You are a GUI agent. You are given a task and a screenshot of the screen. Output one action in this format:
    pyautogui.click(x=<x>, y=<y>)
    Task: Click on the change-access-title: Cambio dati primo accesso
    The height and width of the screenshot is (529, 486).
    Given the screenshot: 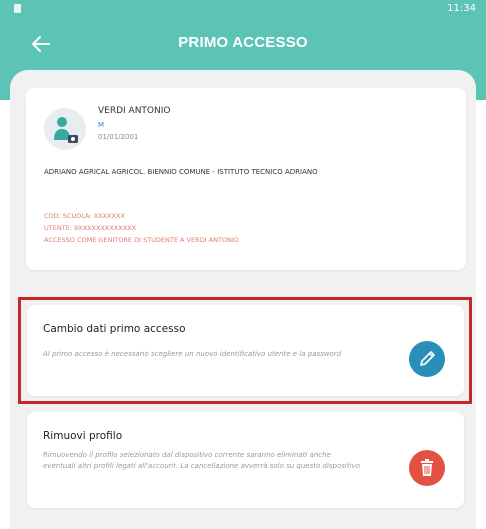 What is the action you would take?
    pyautogui.click(x=114, y=329)
    